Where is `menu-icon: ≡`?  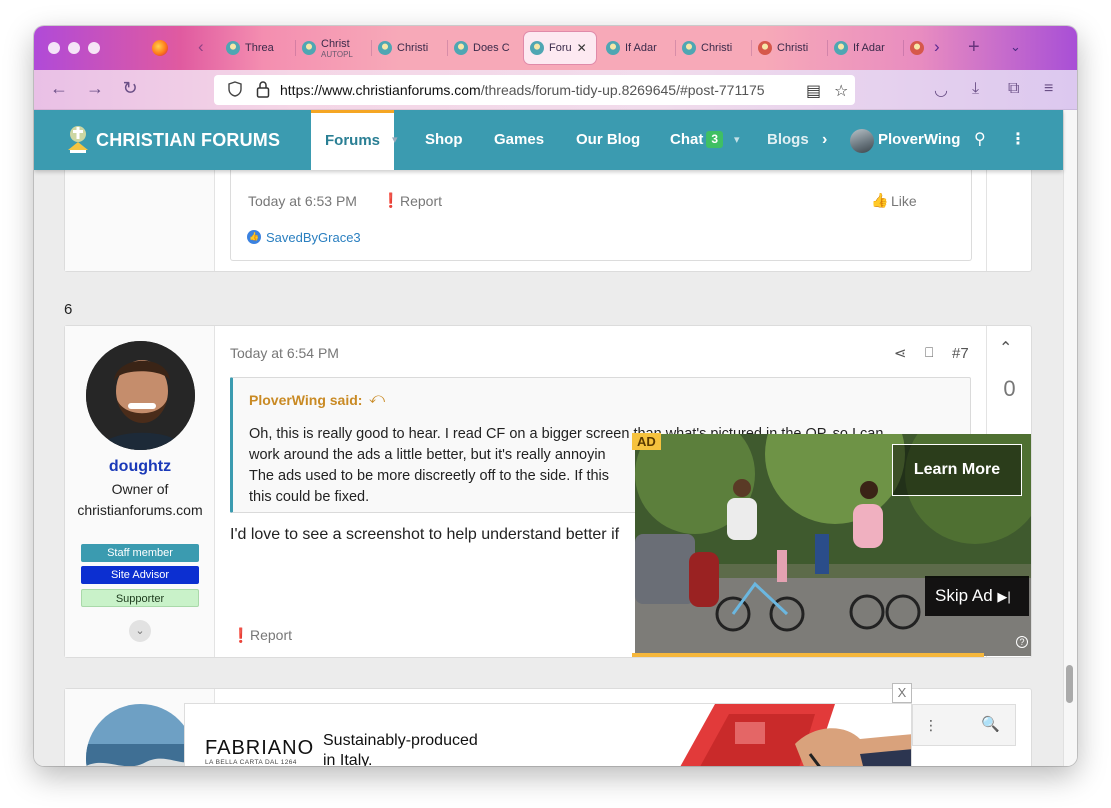
menu-icon: ≡ is located at coordinates (1048, 89).